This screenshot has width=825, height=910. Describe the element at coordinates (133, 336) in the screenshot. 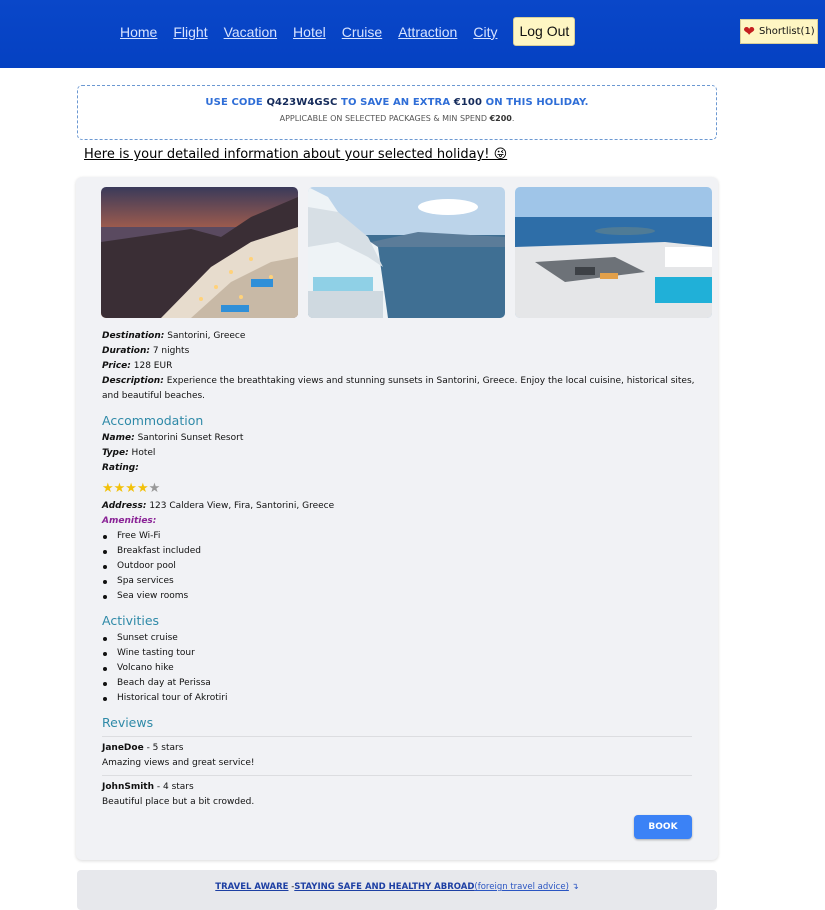

I see `destination-label: Destination:` at that location.